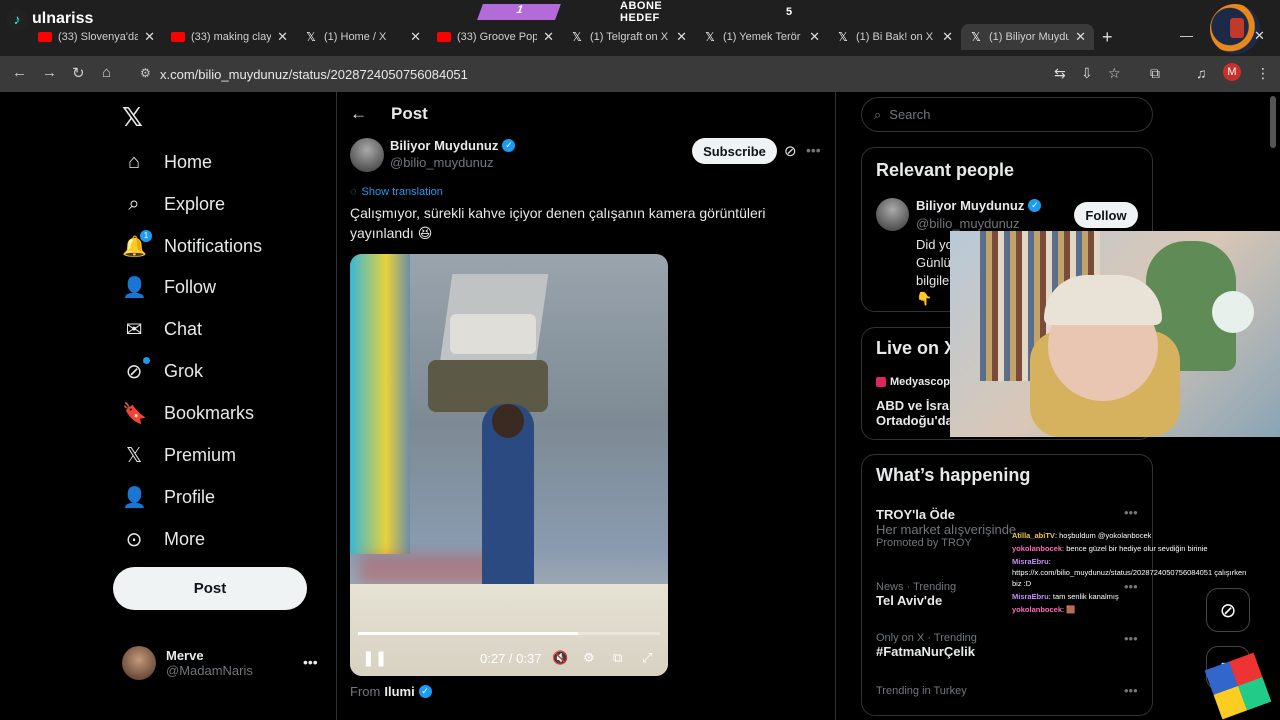 This screenshot has width=1280, height=720. I want to click on trend-meta: Trending in Turkey, so click(921, 691).